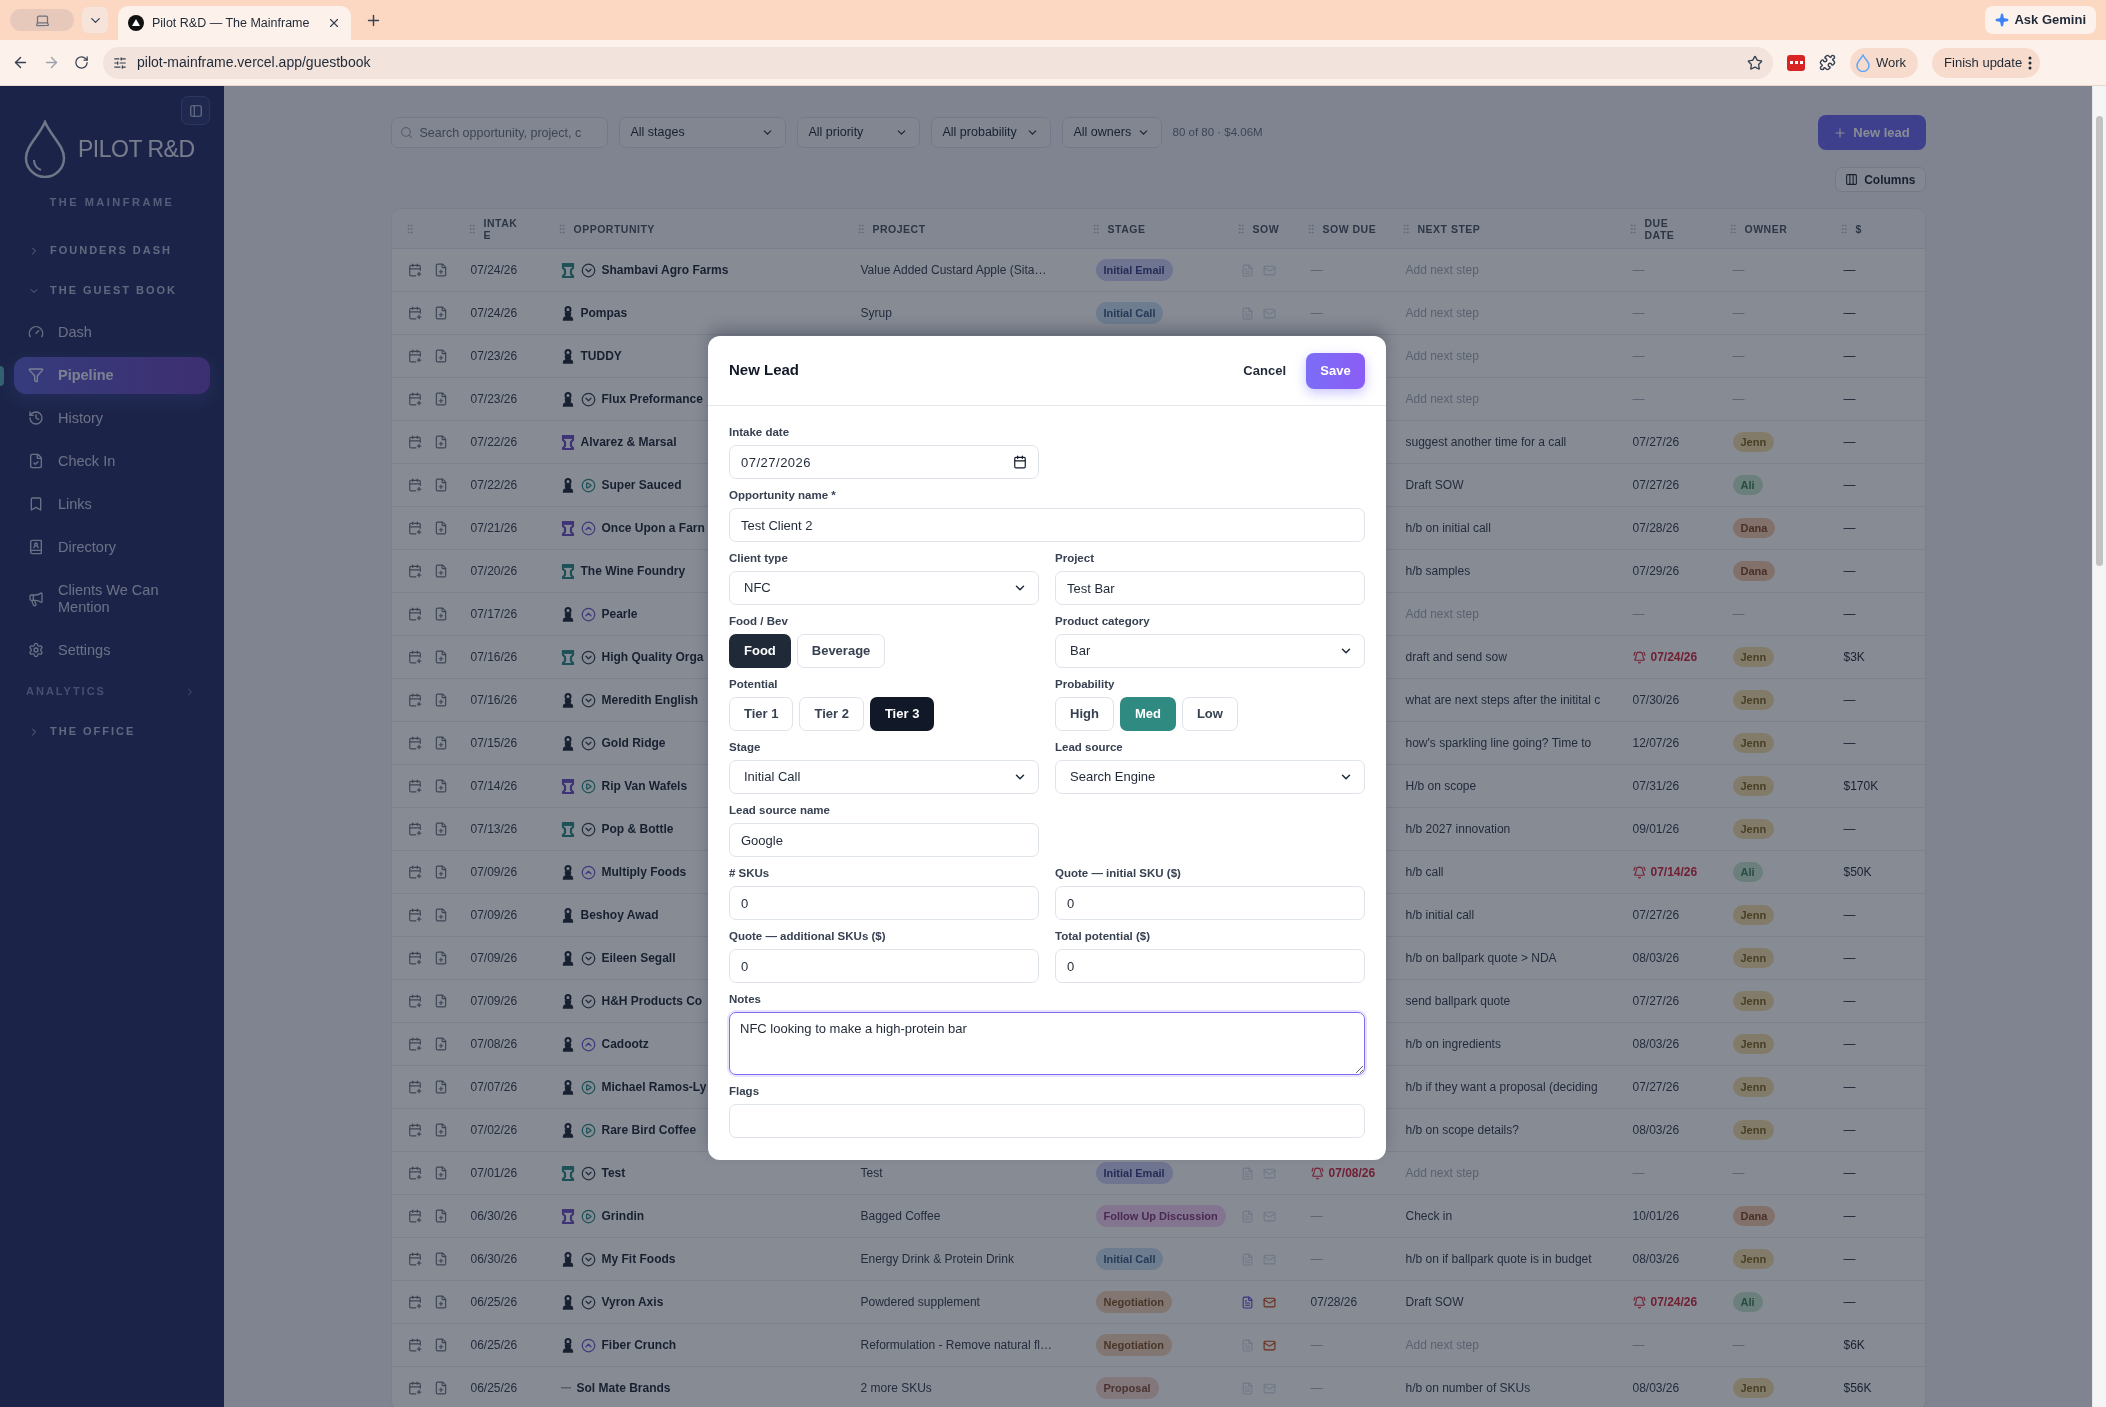  What do you see at coordinates (1269, 1345) in the screenshot?
I see `mail-icon` at bounding box center [1269, 1345].